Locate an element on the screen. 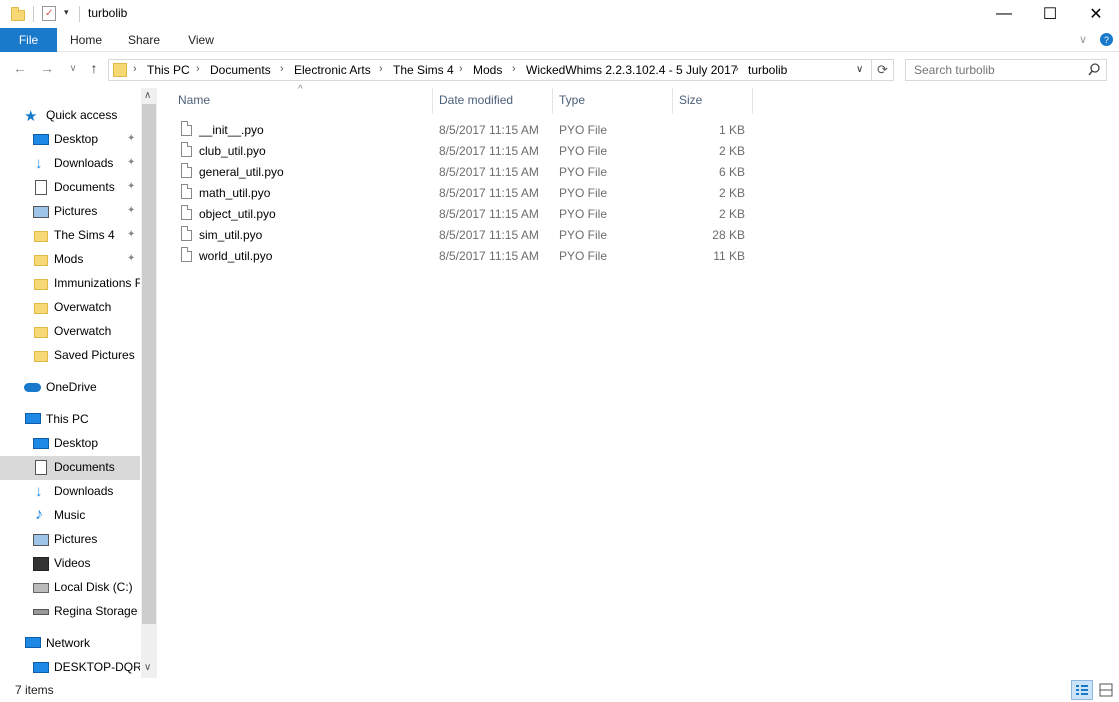  scroll-up-icon: ∧ is located at coordinates (147, 95).